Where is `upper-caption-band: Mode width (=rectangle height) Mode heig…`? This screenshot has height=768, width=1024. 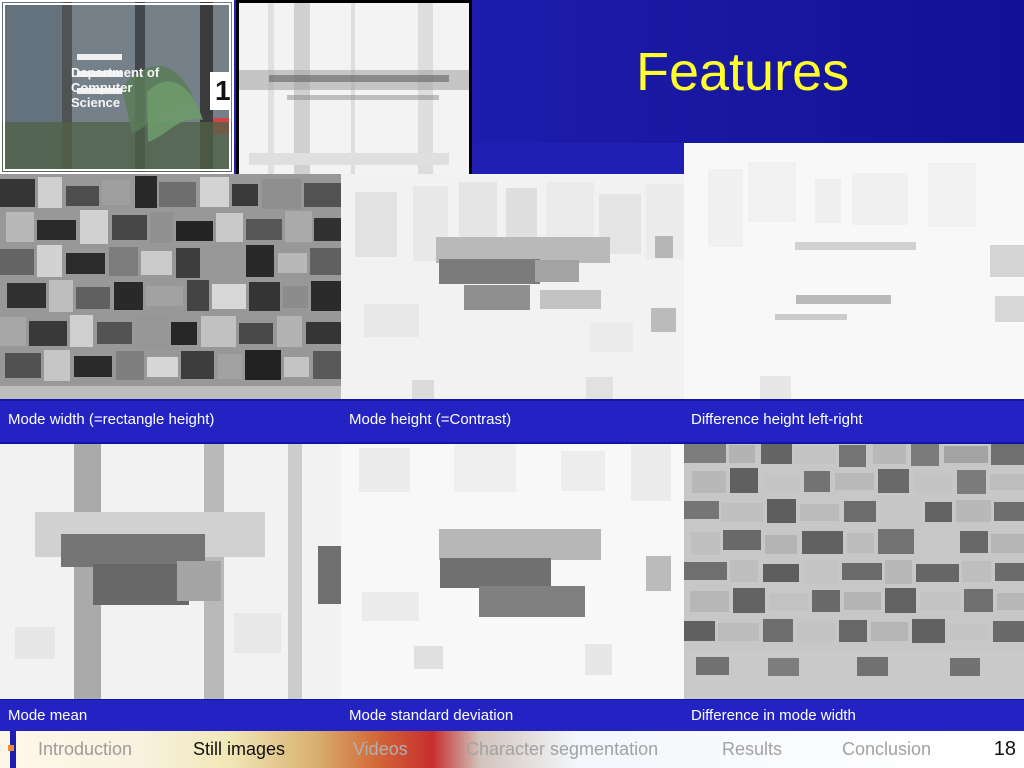
upper-caption-band: Mode width (=rectangle height) Mode heig… is located at coordinates (512, 422).